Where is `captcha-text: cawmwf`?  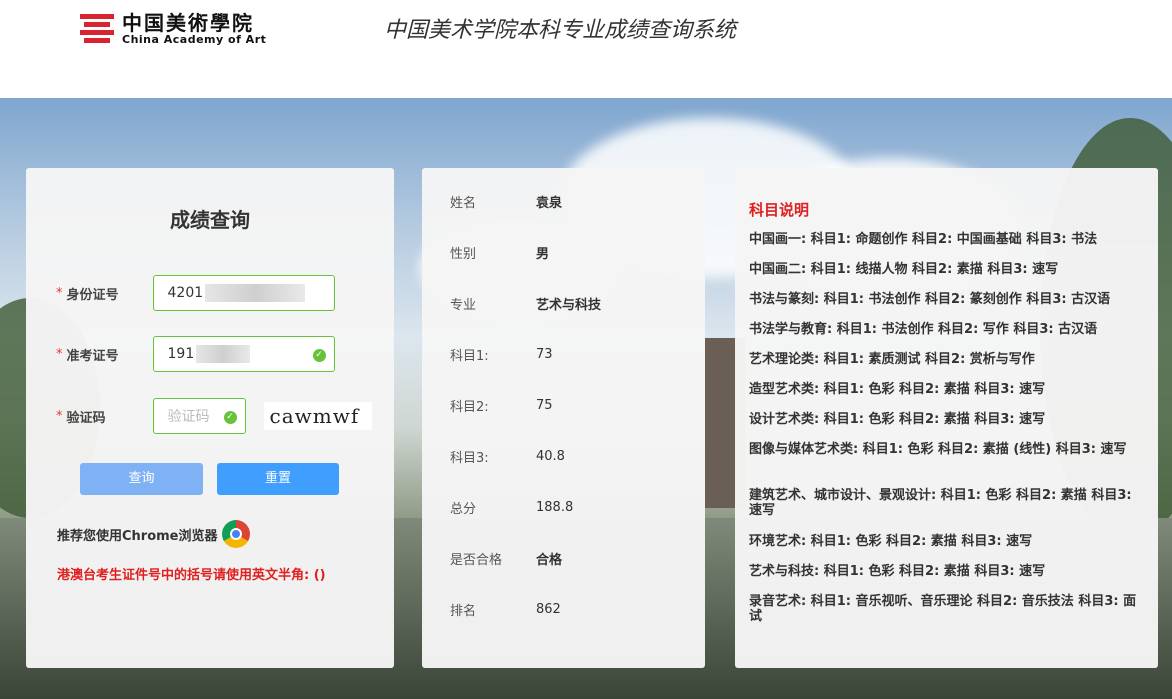 captcha-text: cawmwf is located at coordinates (314, 416).